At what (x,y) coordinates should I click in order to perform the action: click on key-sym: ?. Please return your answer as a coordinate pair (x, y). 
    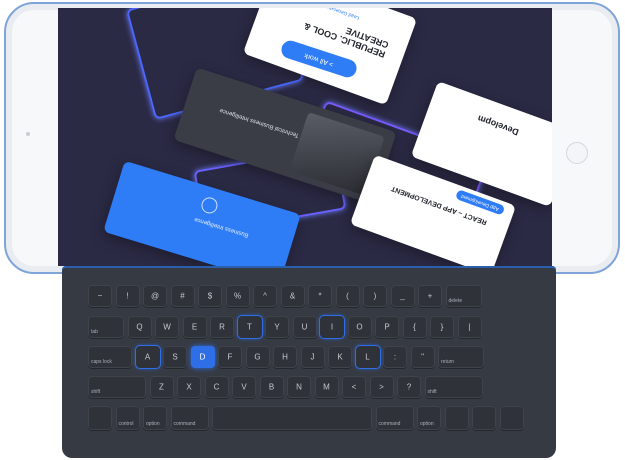
    Looking at the image, I should click on (409, 387).